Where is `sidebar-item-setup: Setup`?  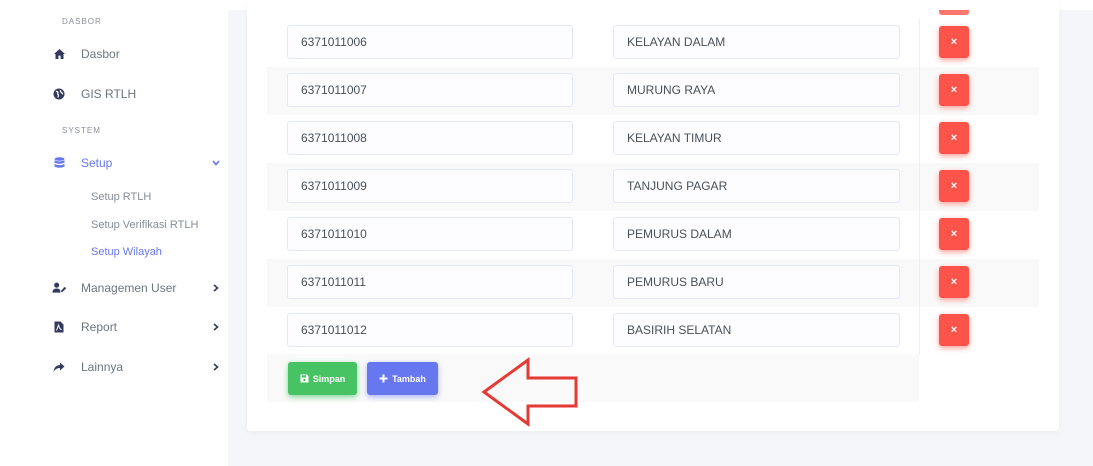 sidebar-item-setup: Setup is located at coordinates (137, 163).